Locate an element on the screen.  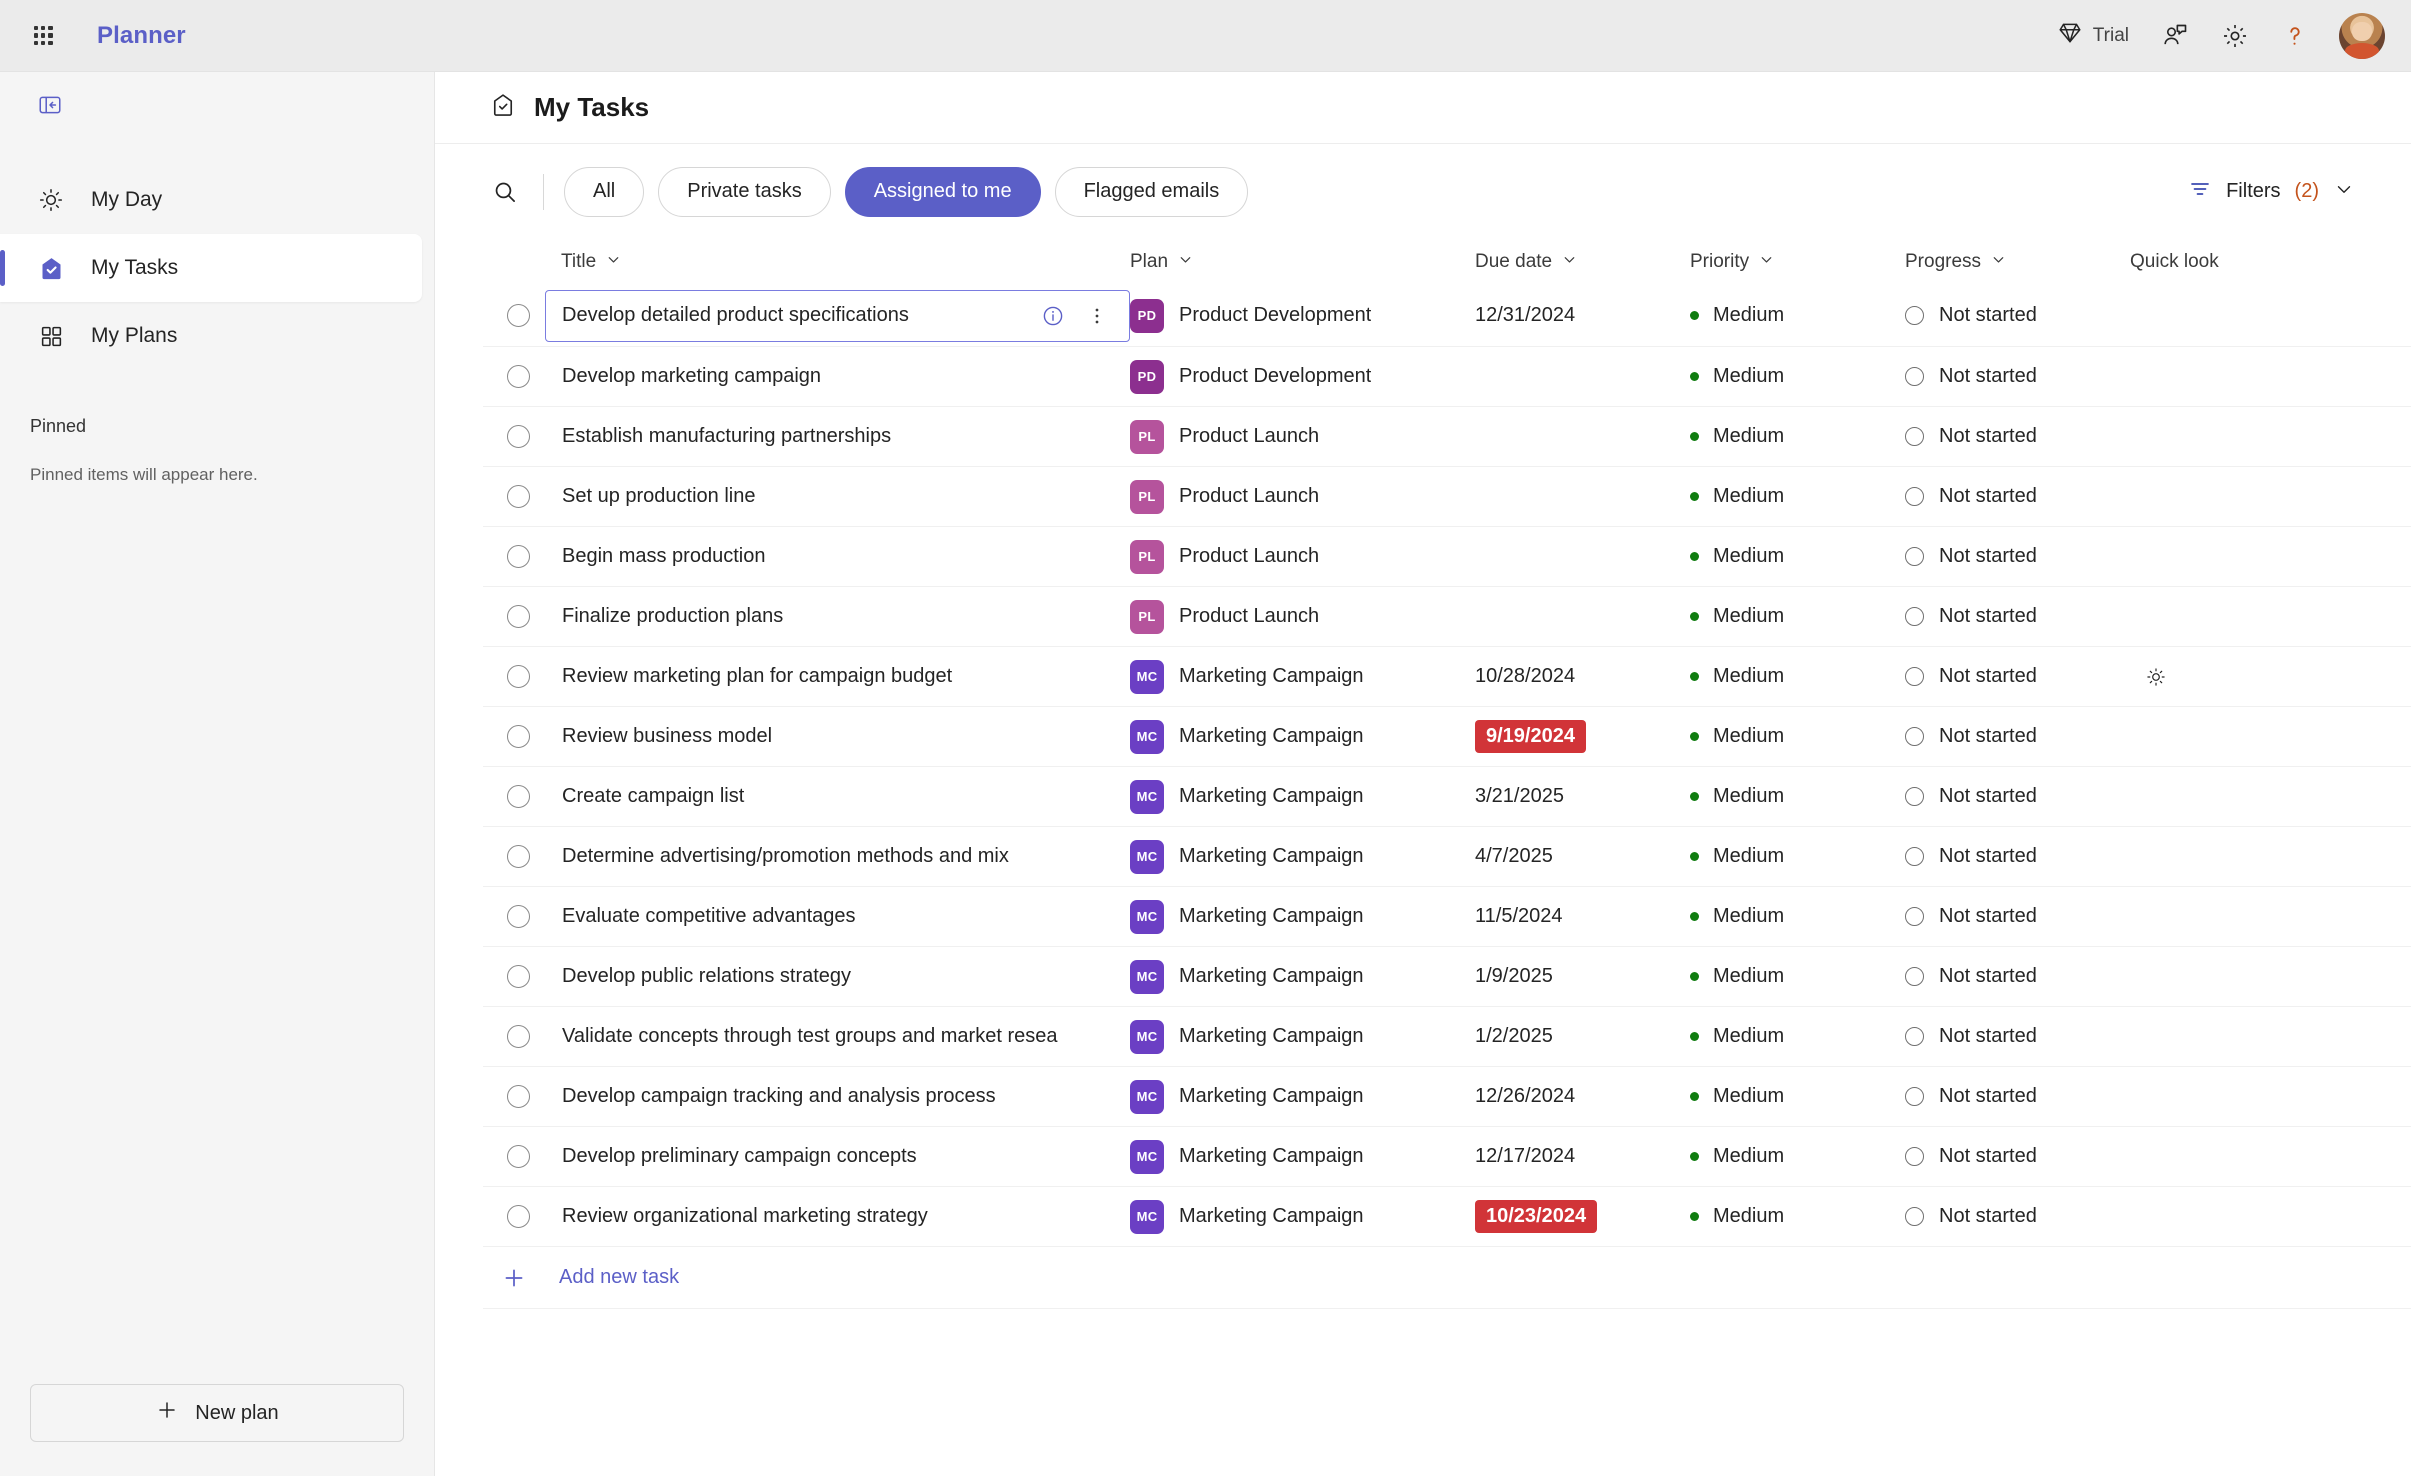
task-due-date-cell: 11/5/2024 is located at coordinates (1582, 916).